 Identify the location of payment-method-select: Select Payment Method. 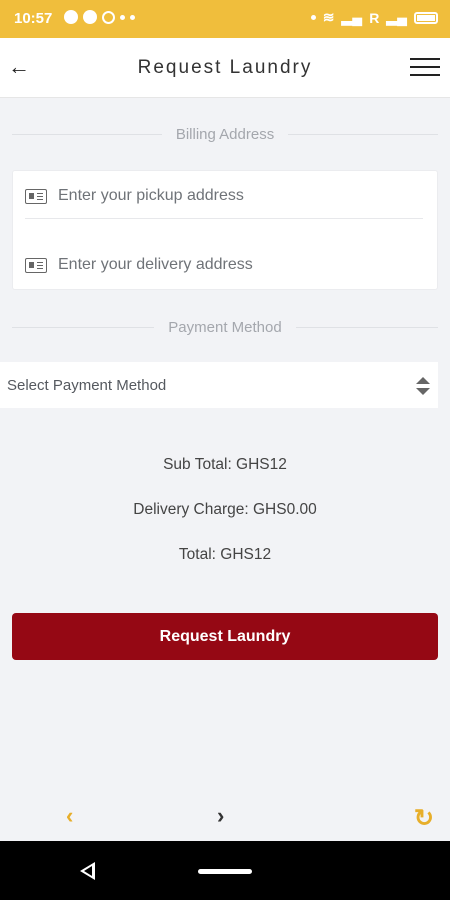
(219, 385).